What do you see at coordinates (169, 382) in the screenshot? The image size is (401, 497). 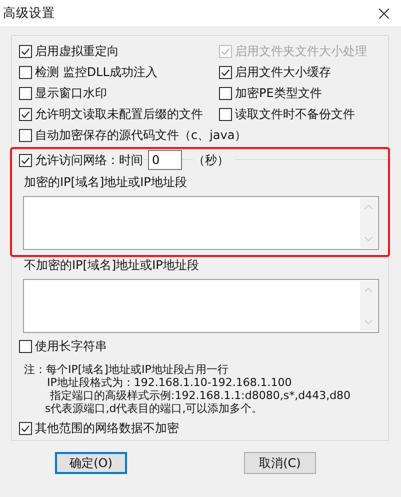 I see `note-text: IP地址段格式为：192.168.1.10-192.168.1.100` at bounding box center [169, 382].